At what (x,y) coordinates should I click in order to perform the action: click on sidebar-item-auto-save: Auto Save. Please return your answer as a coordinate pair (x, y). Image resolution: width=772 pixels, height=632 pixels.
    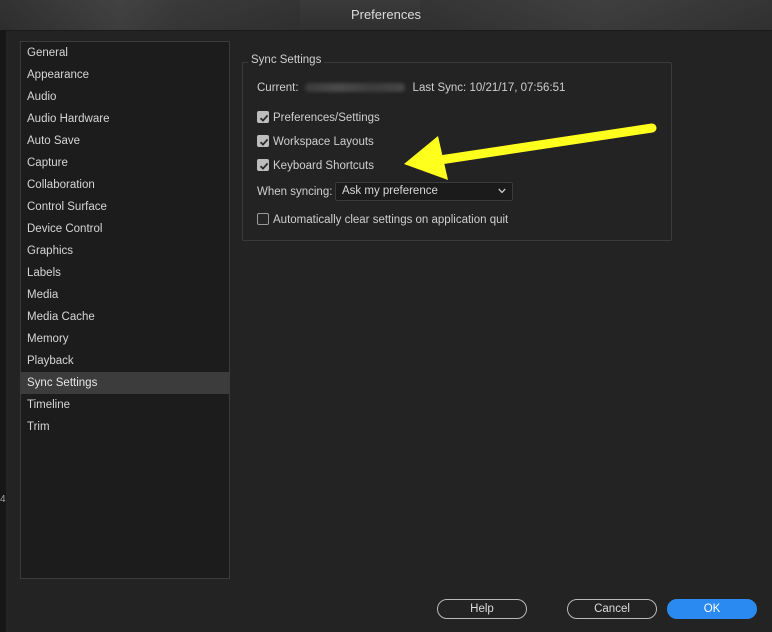
    Looking at the image, I should click on (125, 141).